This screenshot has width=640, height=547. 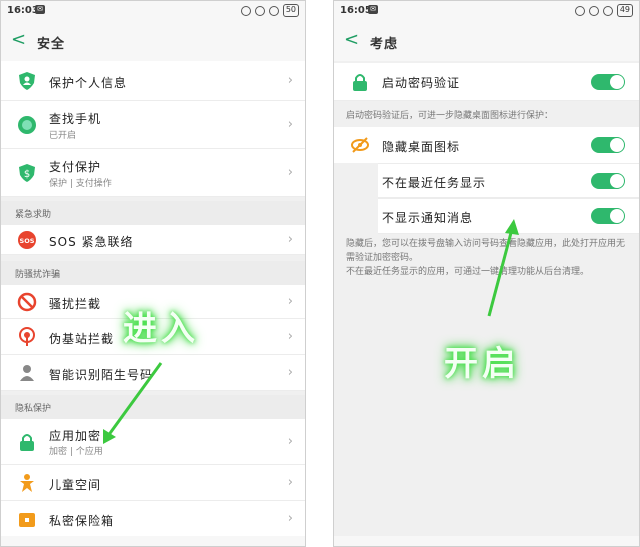 What do you see at coordinates (133, 403) in the screenshot?
I see `annotation-arrow-left` at bounding box center [133, 403].